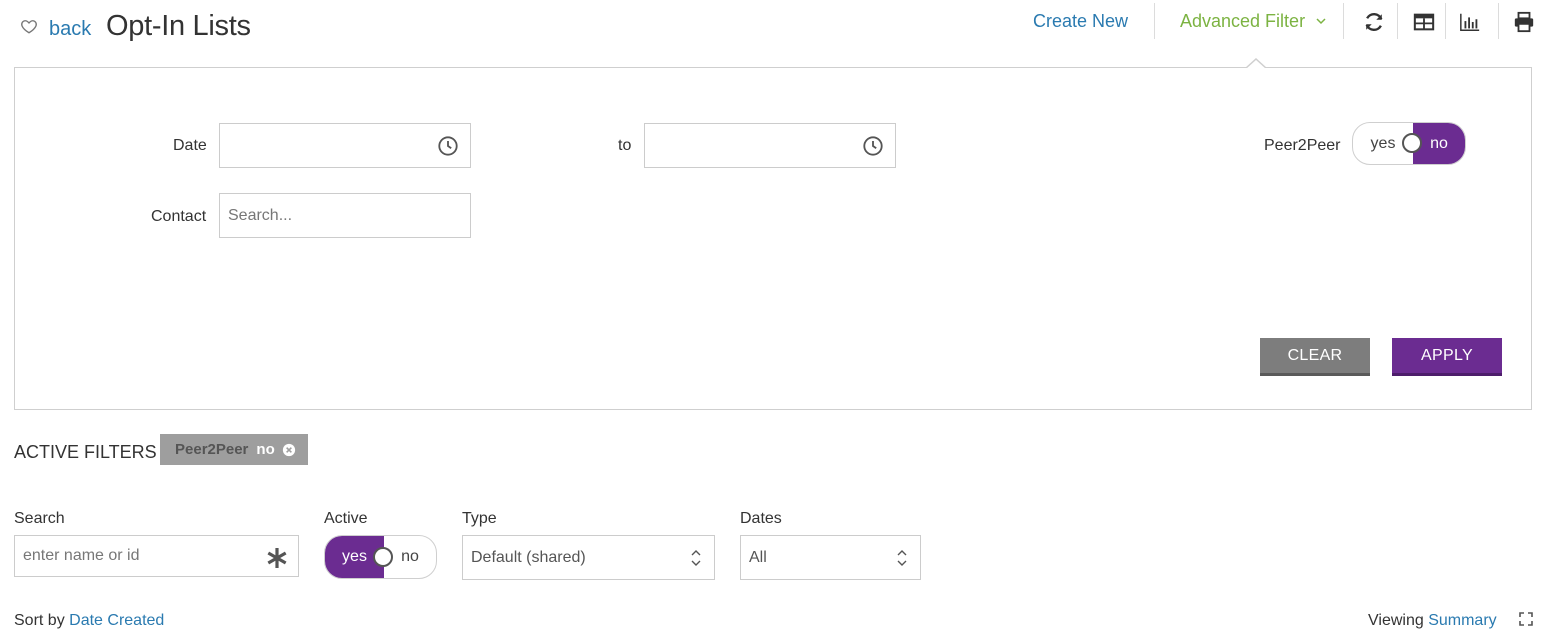 The width and height of the screenshot is (1547, 630). I want to click on contact-search-input, so click(345, 215).